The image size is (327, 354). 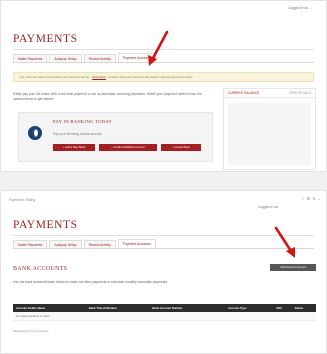 I want to click on panel-separator, so click(x=163, y=181).